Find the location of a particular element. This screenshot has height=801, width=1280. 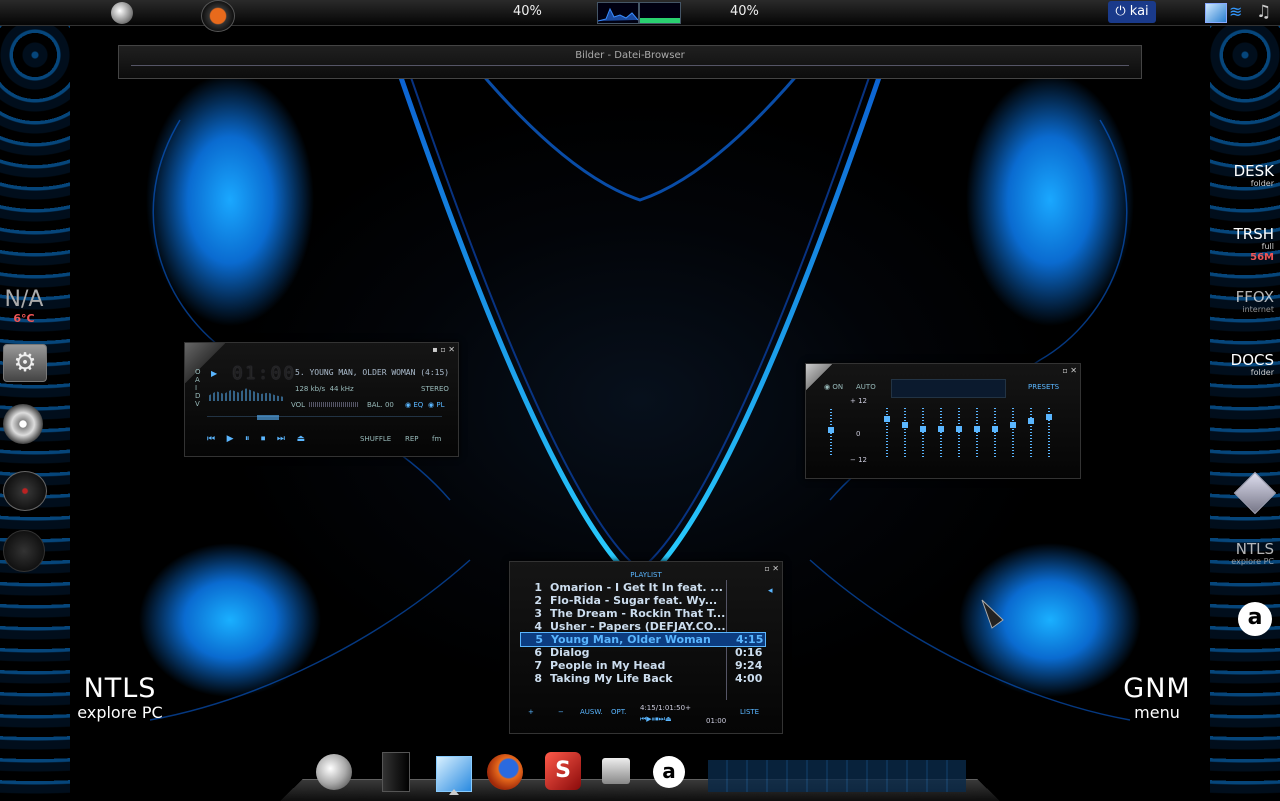

khz-value: 44 is located at coordinates (334, 389).